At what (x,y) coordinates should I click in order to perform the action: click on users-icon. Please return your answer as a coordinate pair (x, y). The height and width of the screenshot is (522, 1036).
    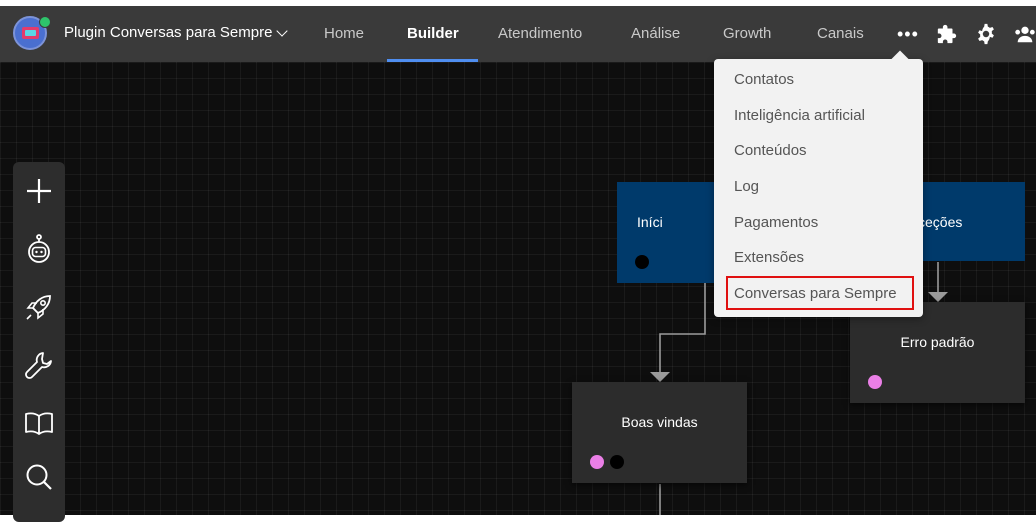
    Looking at the image, I should click on (1025, 34).